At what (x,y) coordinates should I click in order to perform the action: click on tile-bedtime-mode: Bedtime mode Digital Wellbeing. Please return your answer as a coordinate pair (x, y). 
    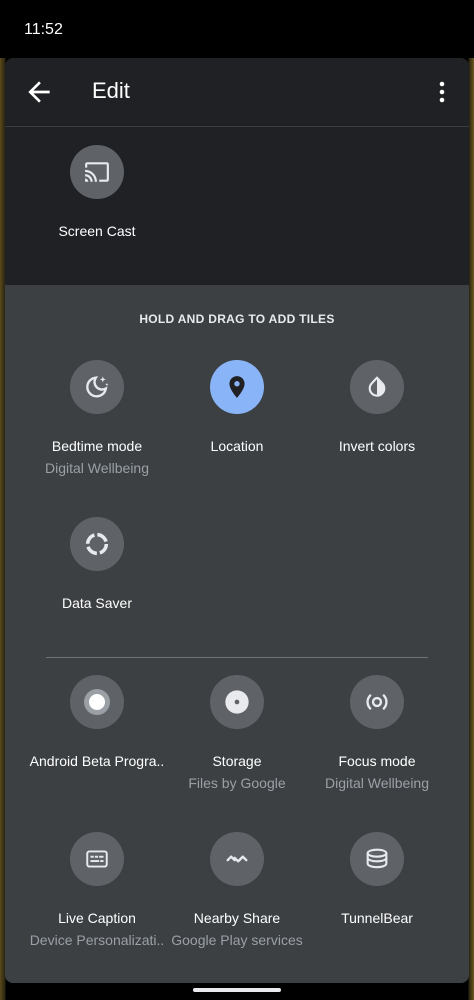
    Looking at the image, I should click on (97, 418).